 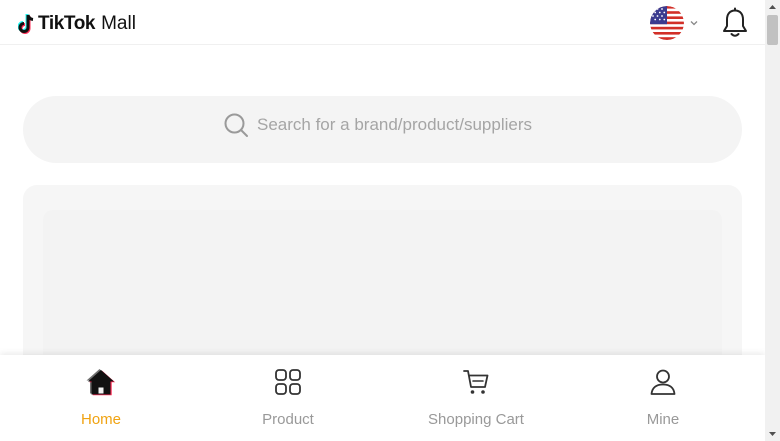 I want to click on tab-product: Product, so click(x=288, y=398).